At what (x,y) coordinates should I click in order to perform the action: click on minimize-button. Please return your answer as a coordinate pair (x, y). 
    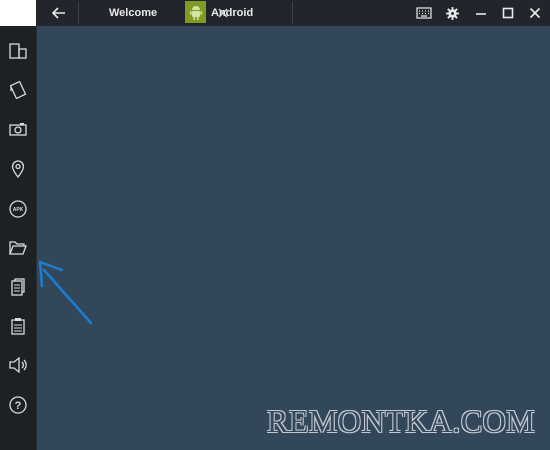
    Looking at the image, I should click on (481, 13).